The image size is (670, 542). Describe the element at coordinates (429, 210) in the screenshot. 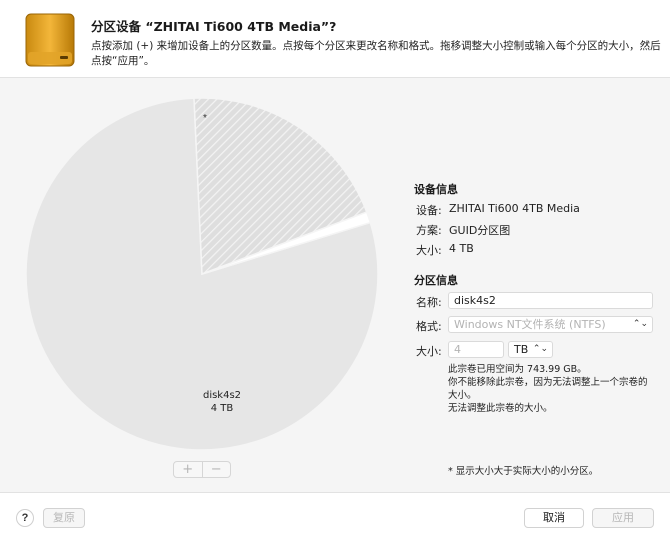

I see `device-label: 设备:` at that location.